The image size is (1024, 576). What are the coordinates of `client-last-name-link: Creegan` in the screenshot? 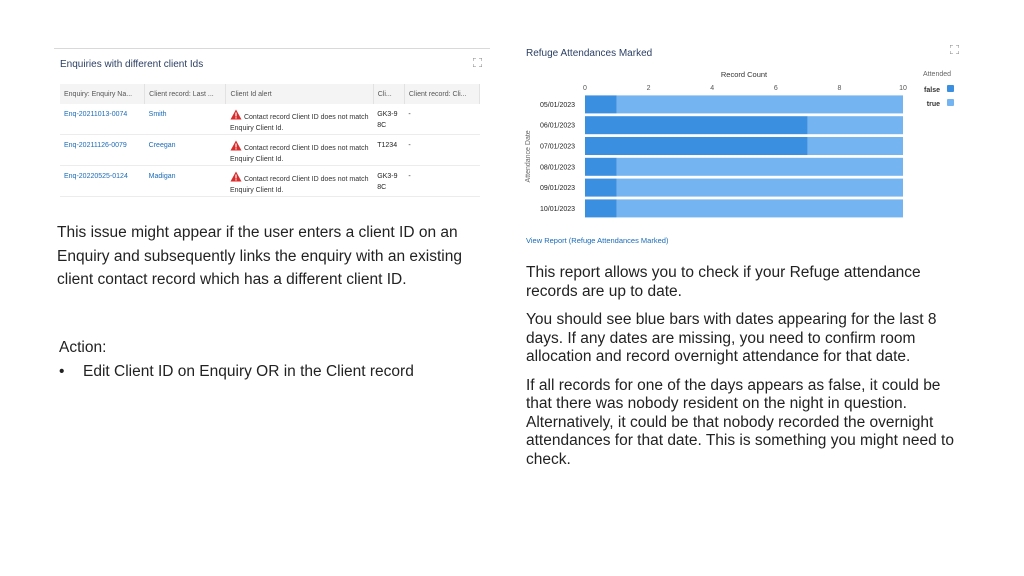 It's located at (185, 150).